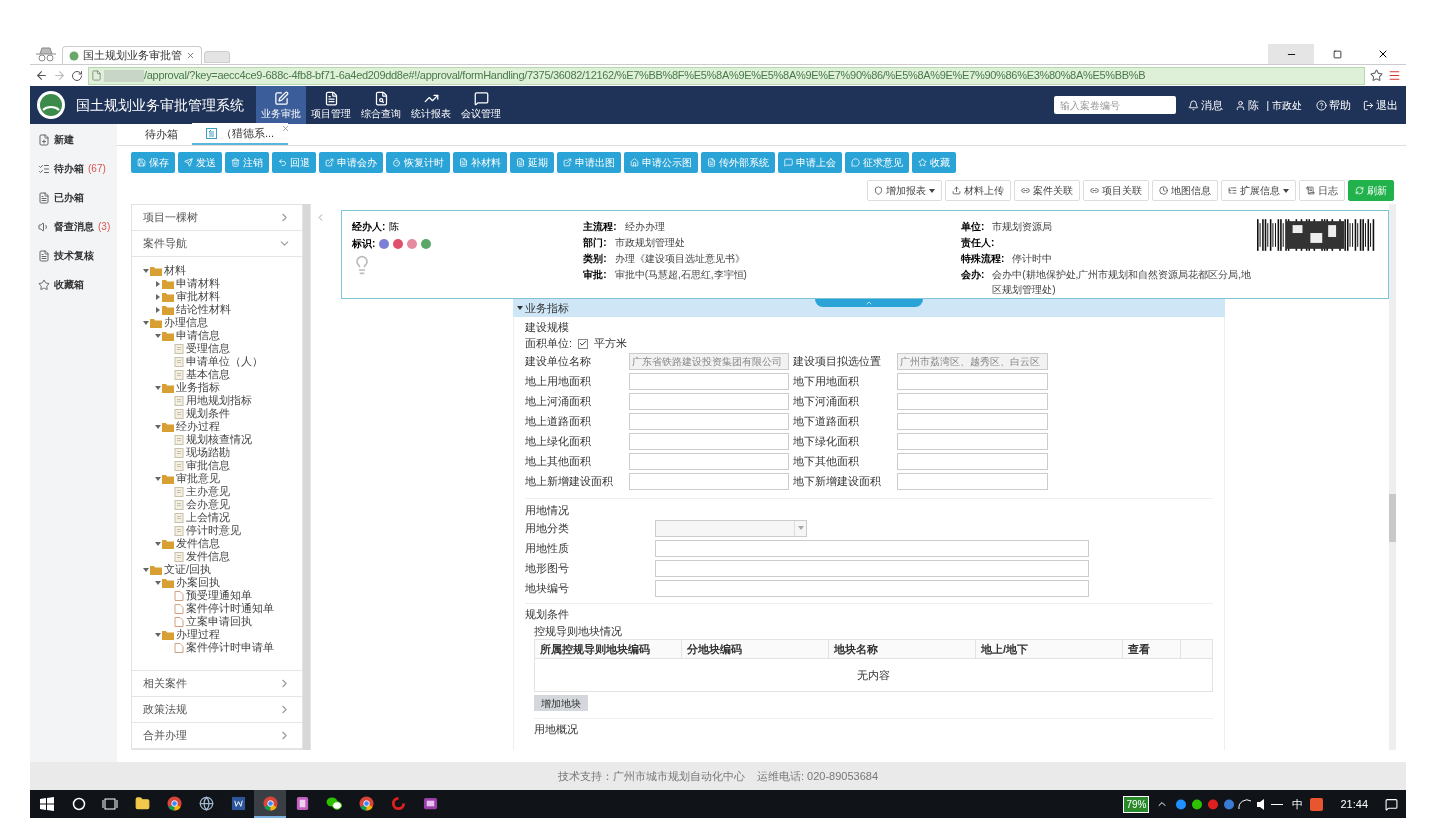  What do you see at coordinates (198, 582) in the screenshot?
I see `tree-item: 办案回执` at bounding box center [198, 582].